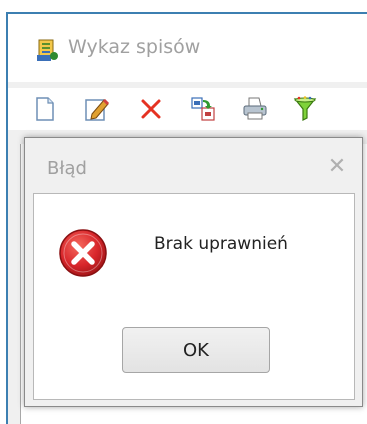 The image size is (367, 424). I want to click on toolbar, so click(187, 109).